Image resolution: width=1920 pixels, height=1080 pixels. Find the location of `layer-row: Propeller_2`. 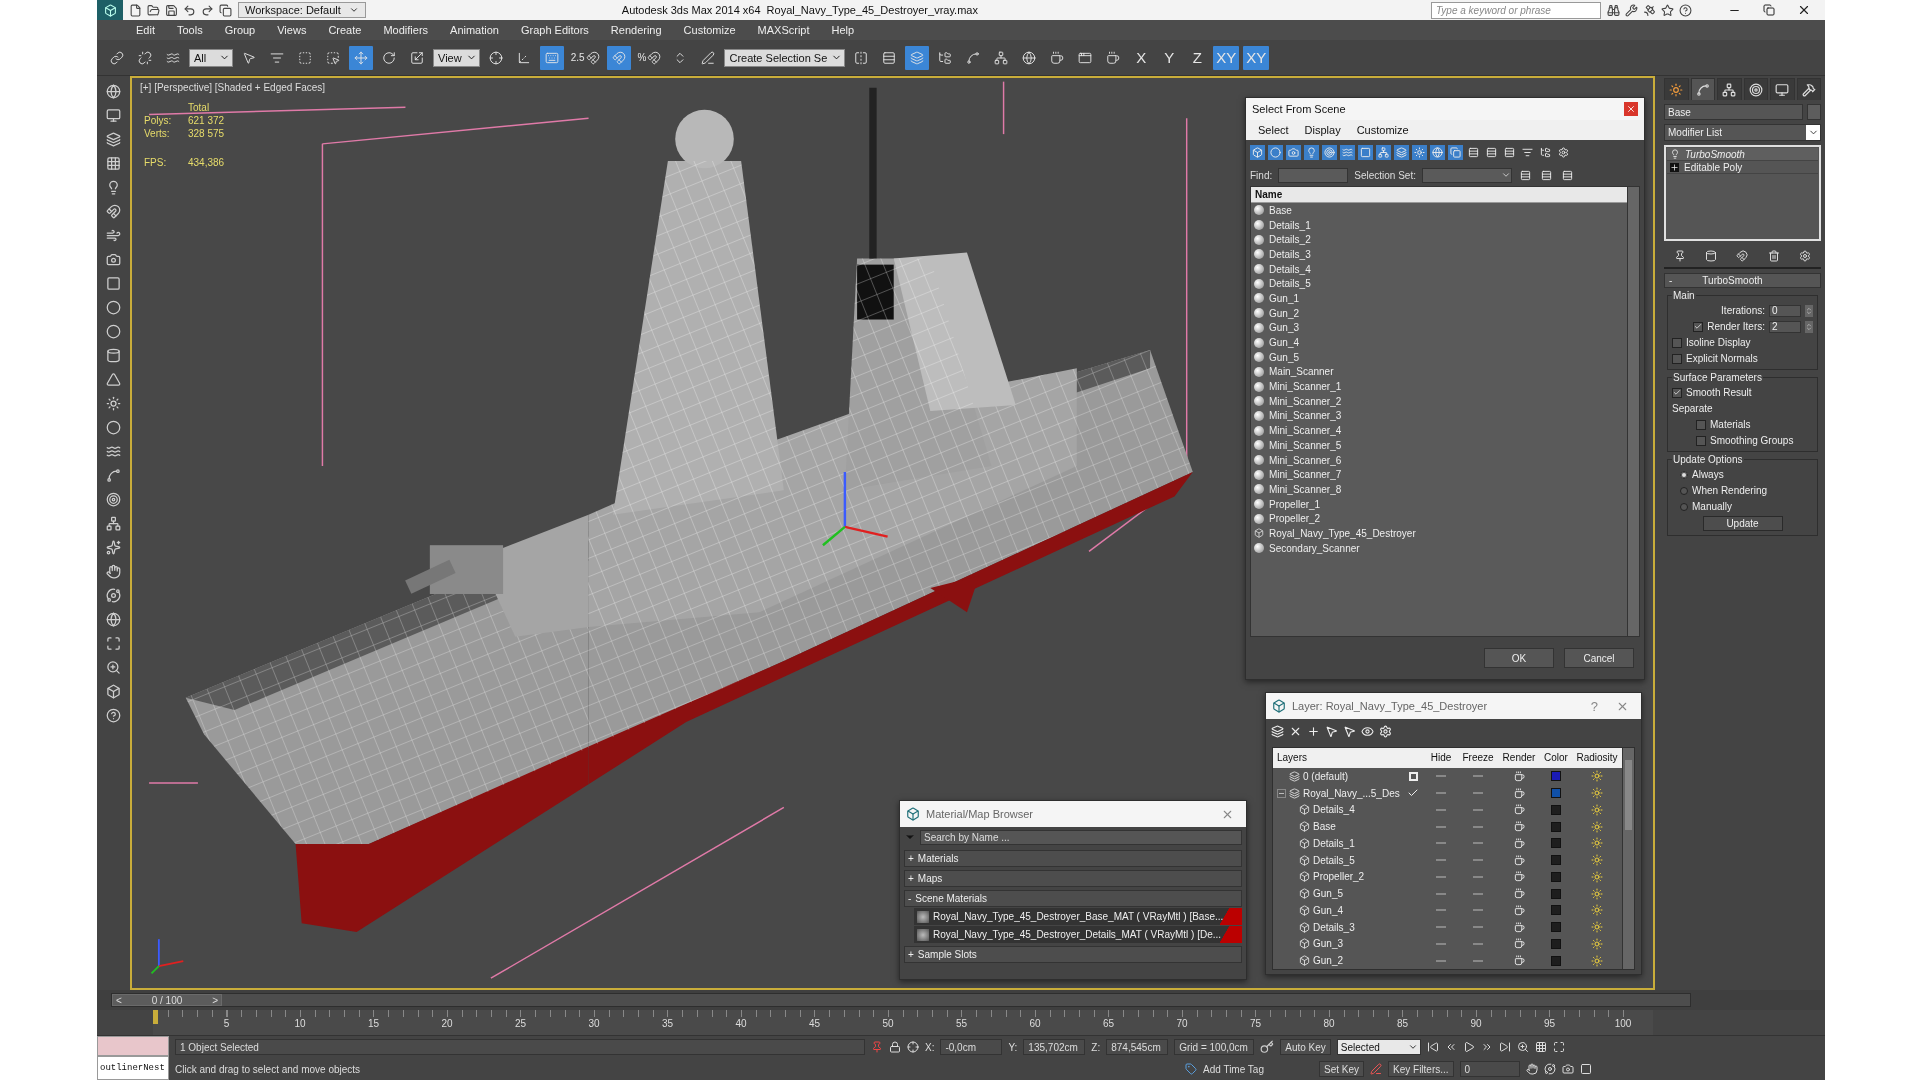

layer-row: Propeller_2 is located at coordinates (1337, 877).